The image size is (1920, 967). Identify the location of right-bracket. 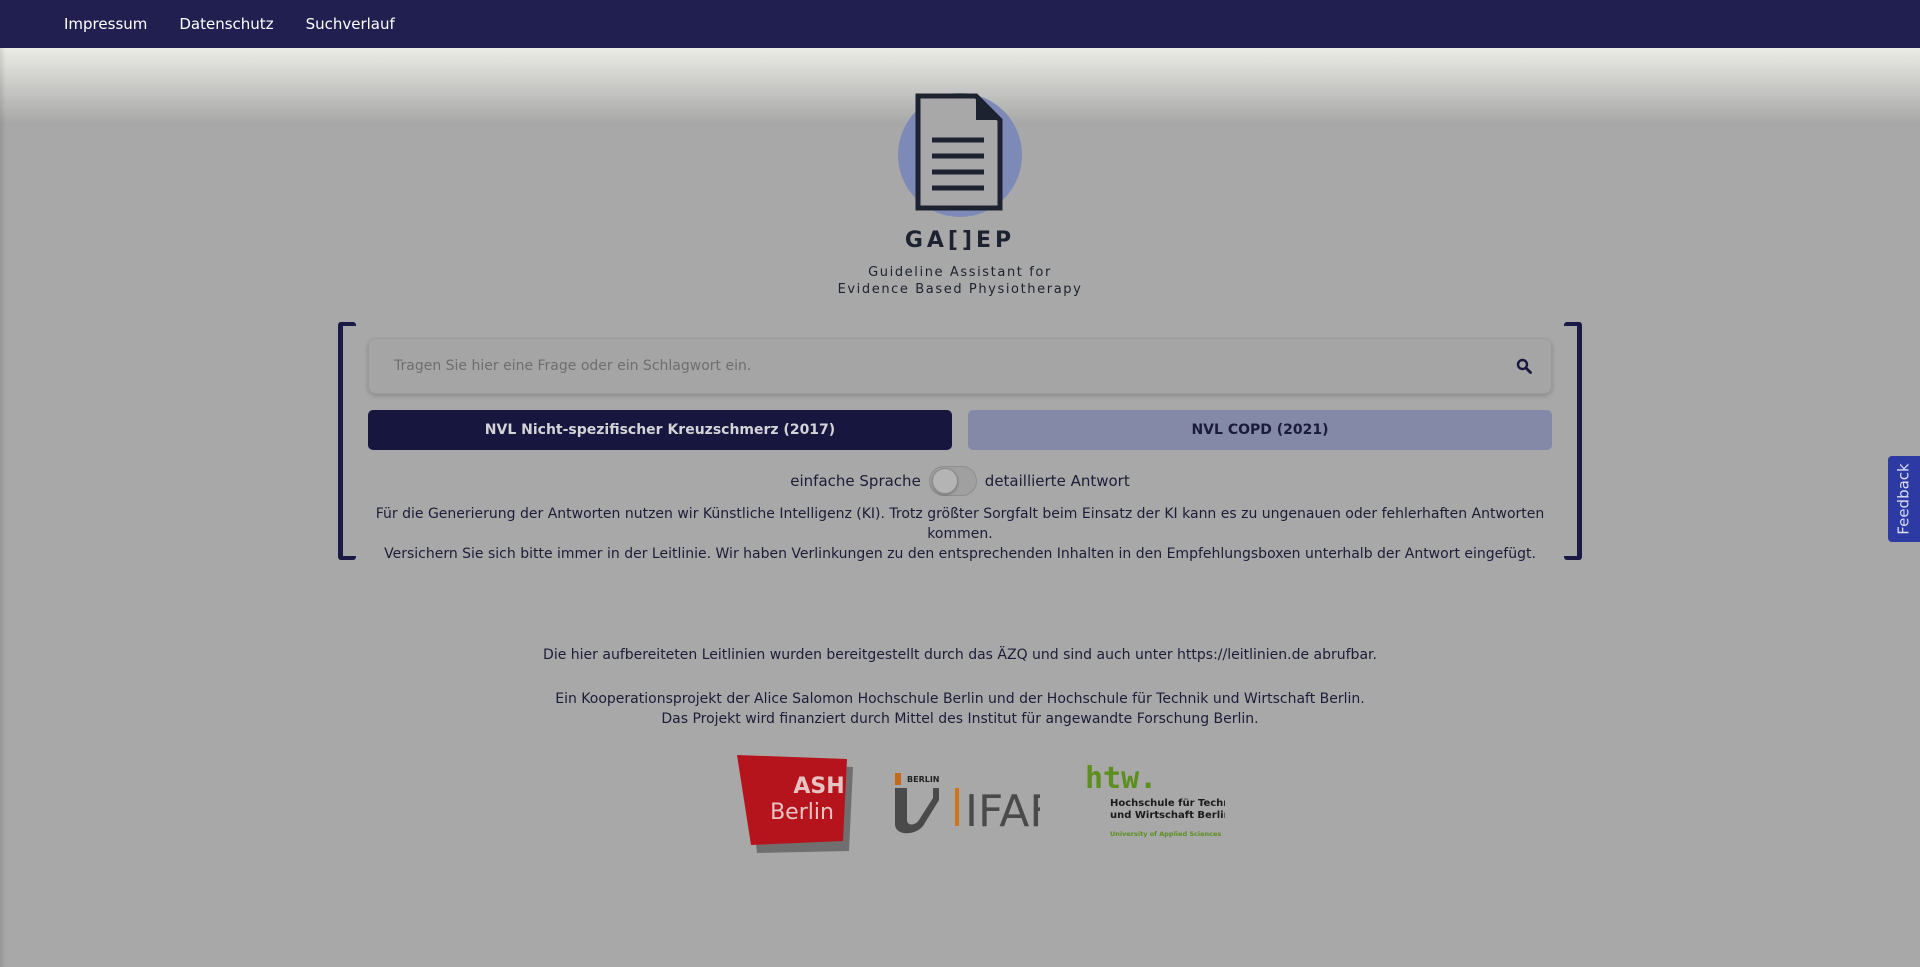
(1573, 441).